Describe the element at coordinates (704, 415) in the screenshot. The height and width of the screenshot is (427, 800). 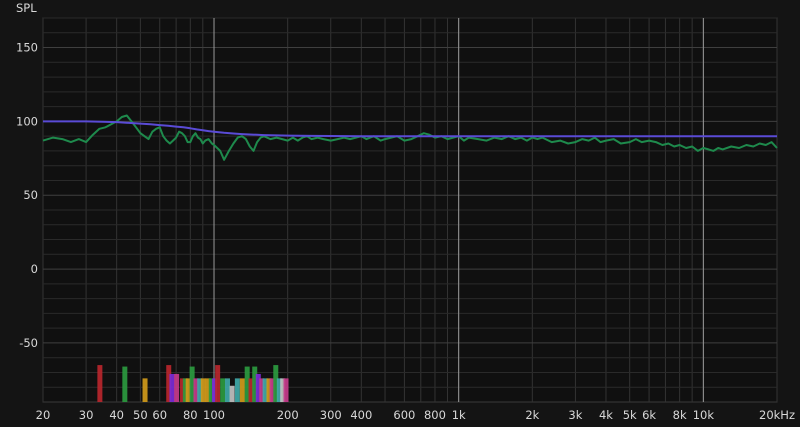
I see `x-tick-label: 10k` at that location.